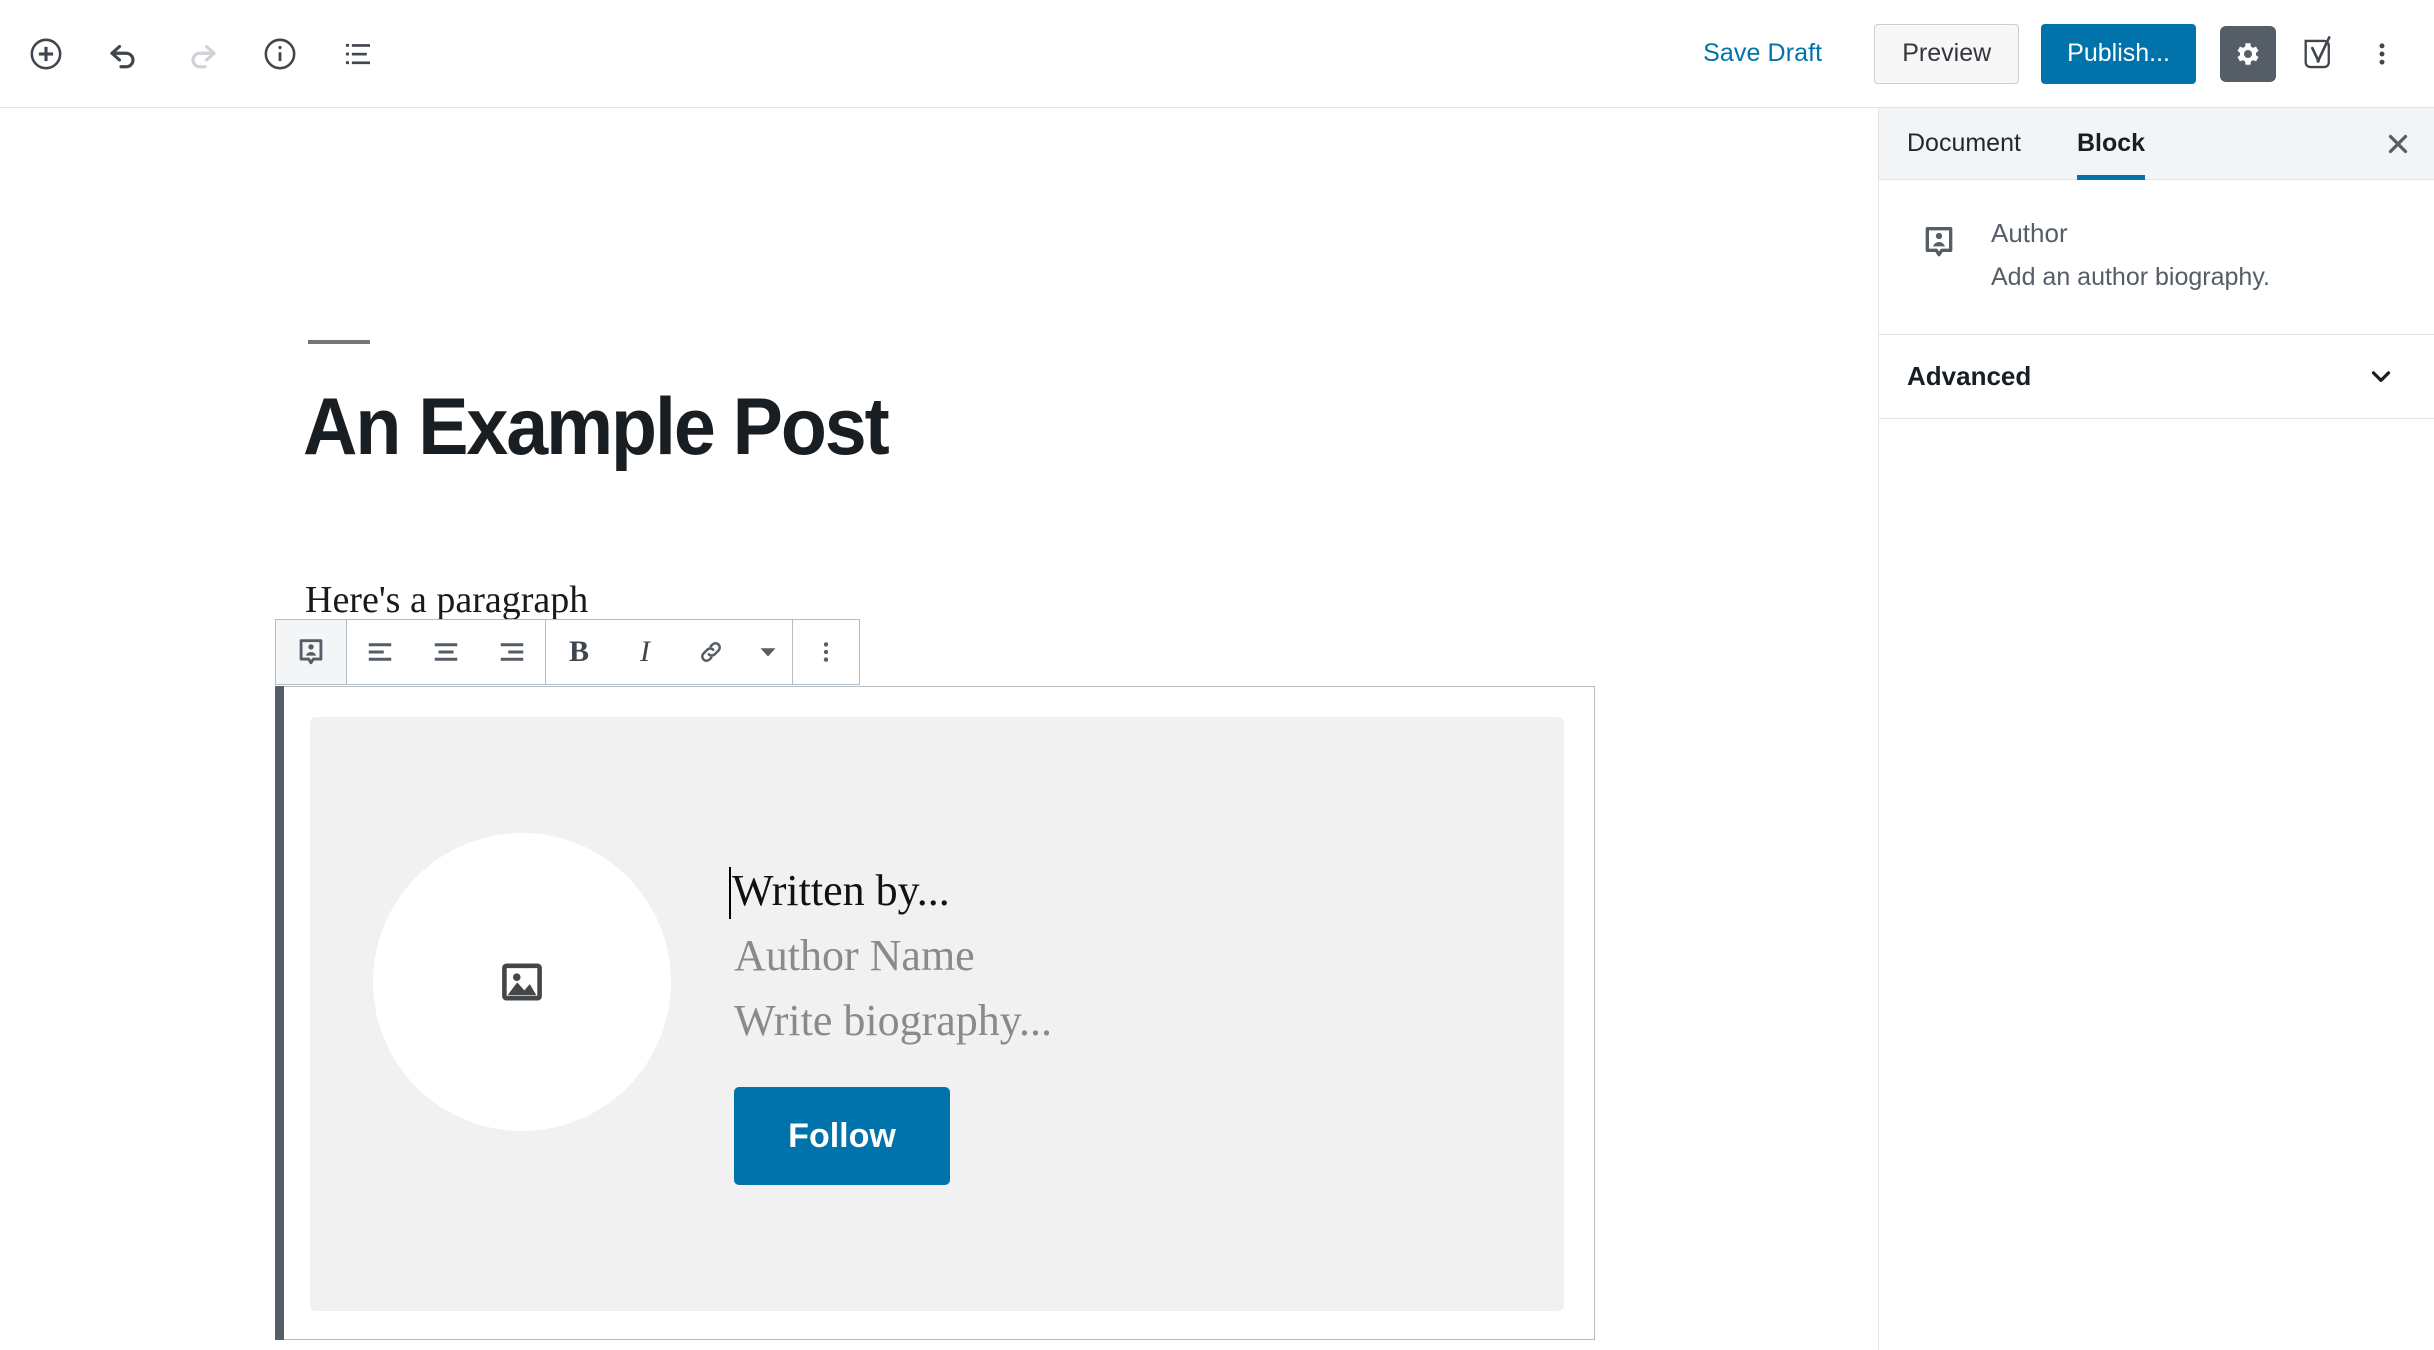  I want to click on block-more-options-button, so click(826, 652).